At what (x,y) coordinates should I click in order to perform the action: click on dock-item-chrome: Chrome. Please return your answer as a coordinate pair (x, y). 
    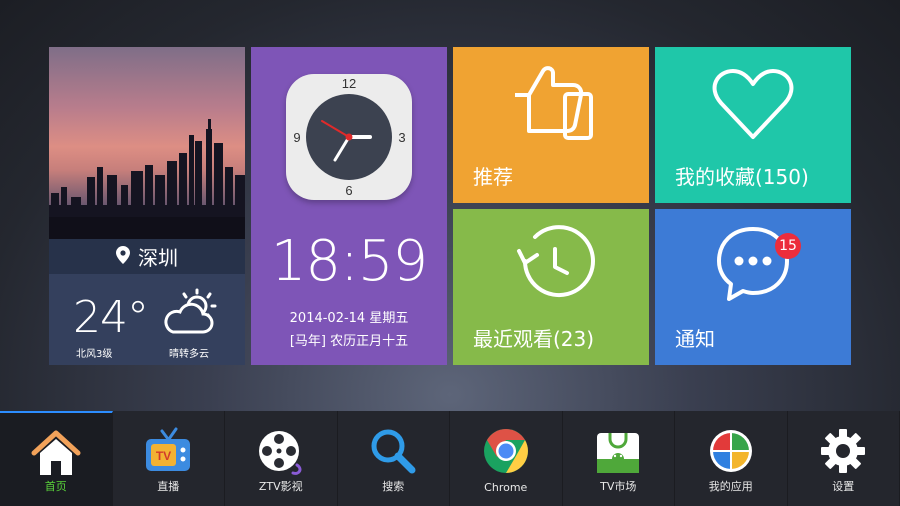
    Looking at the image, I should click on (506, 458).